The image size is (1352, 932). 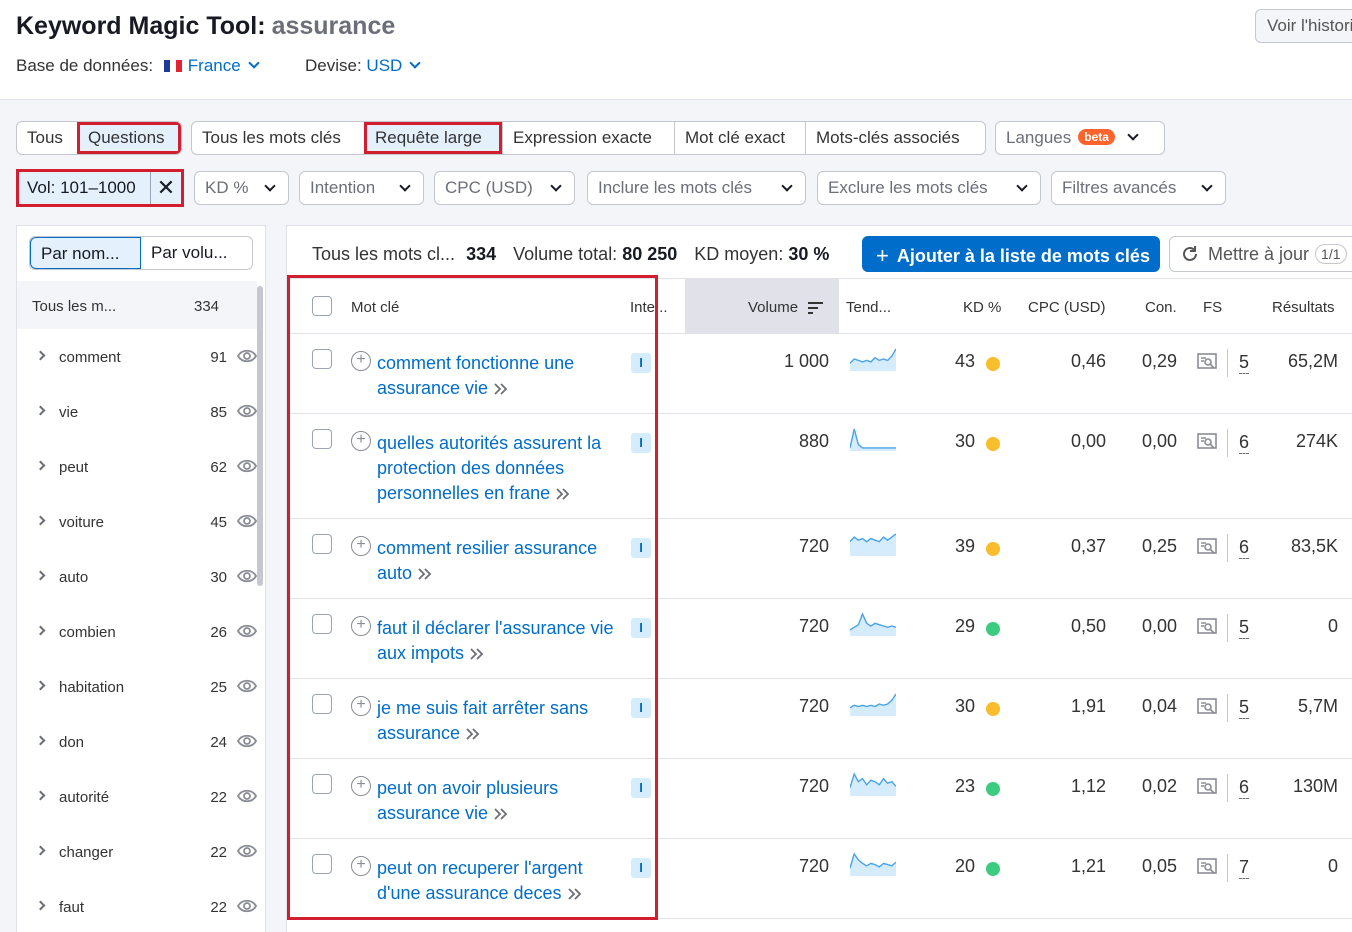 I want to click on exclude-keywords-dropdown: Exclure les mots clés, so click(x=929, y=188).